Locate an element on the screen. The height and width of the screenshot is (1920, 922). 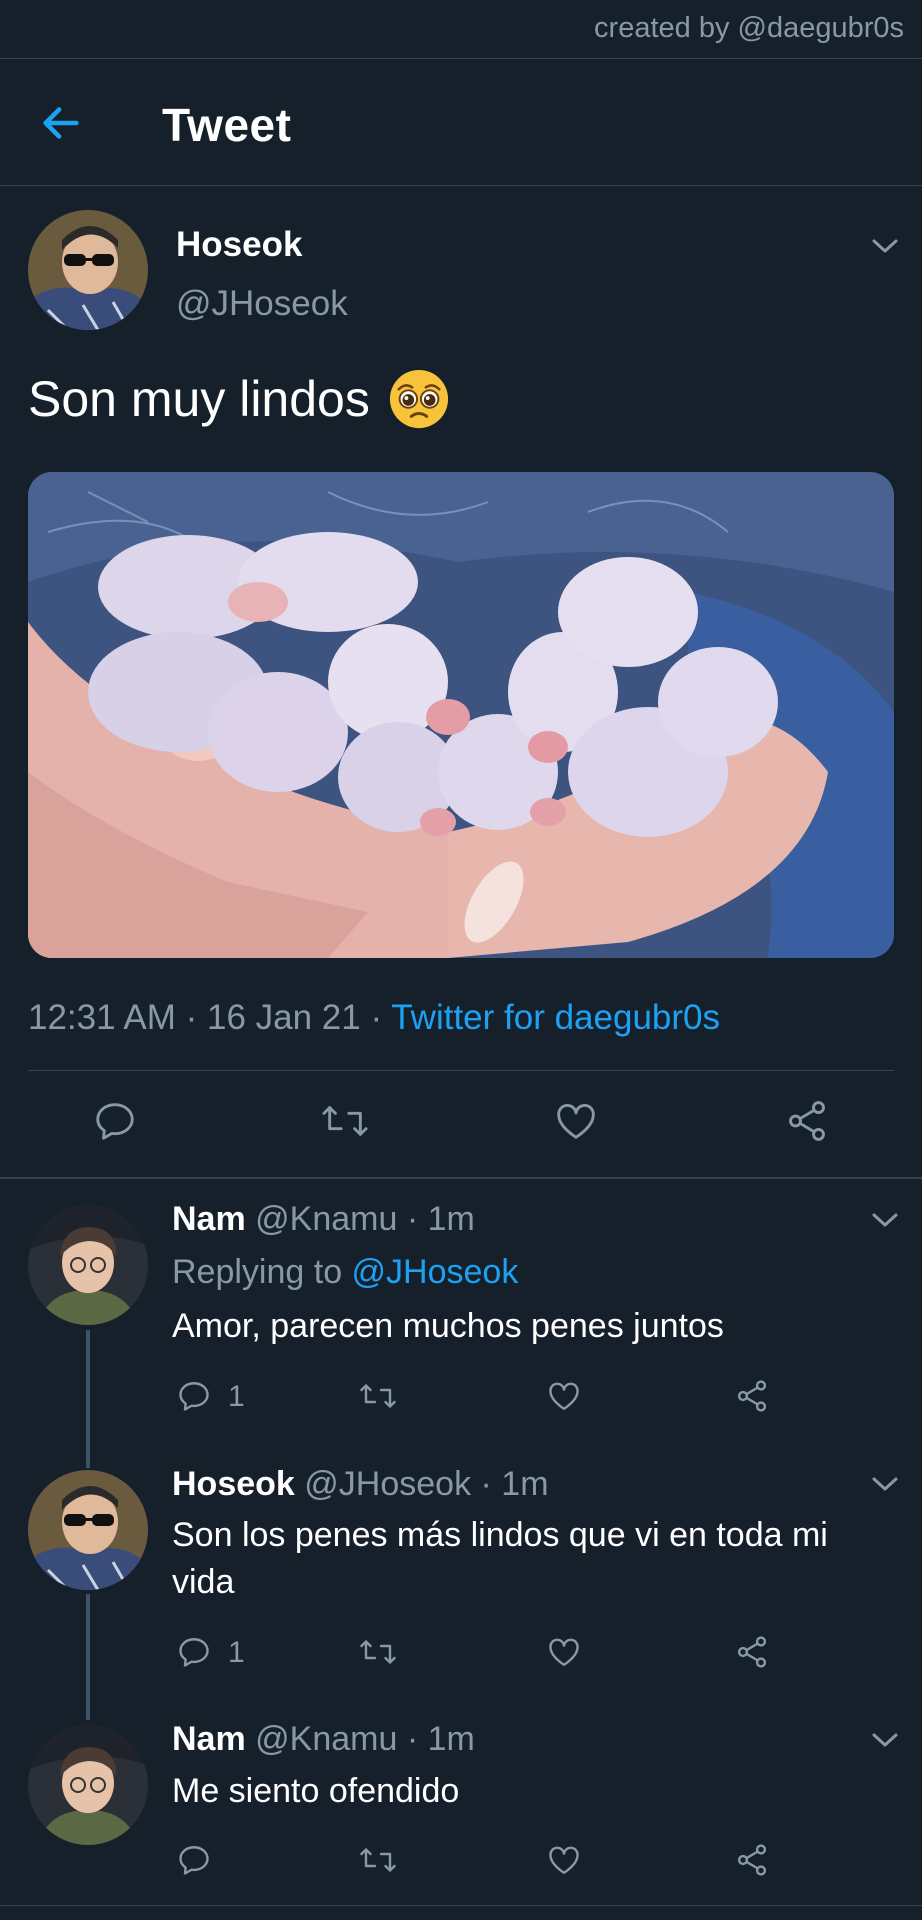
tweet-text: Son muy lindos is located at coordinates (239, 399).